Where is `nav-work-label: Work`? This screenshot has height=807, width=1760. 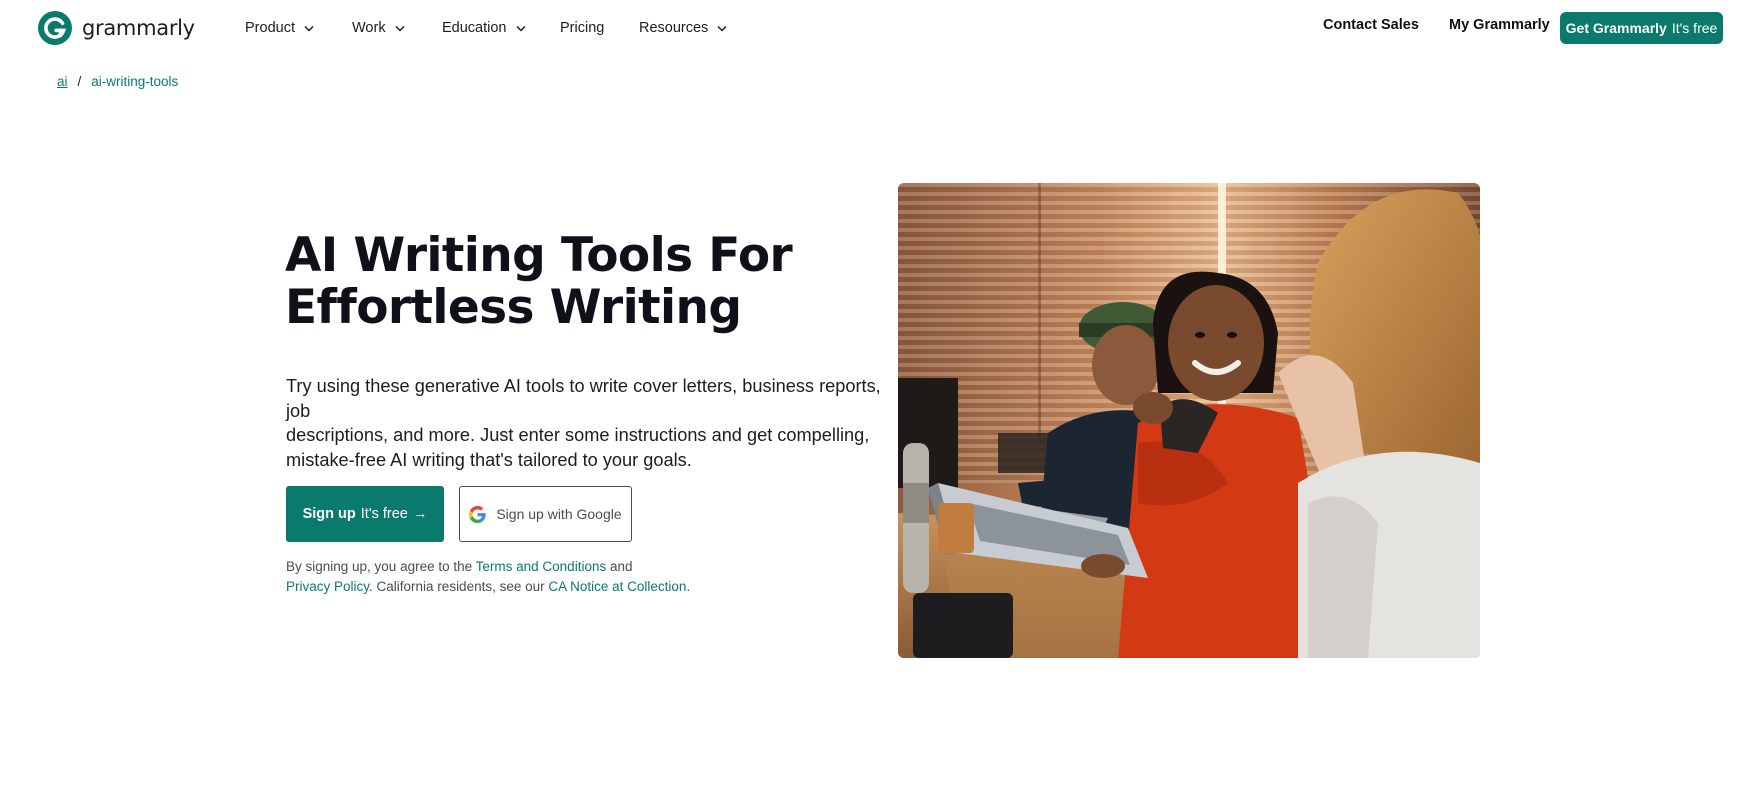
nav-work-label: Work is located at coordinates (369, 28).